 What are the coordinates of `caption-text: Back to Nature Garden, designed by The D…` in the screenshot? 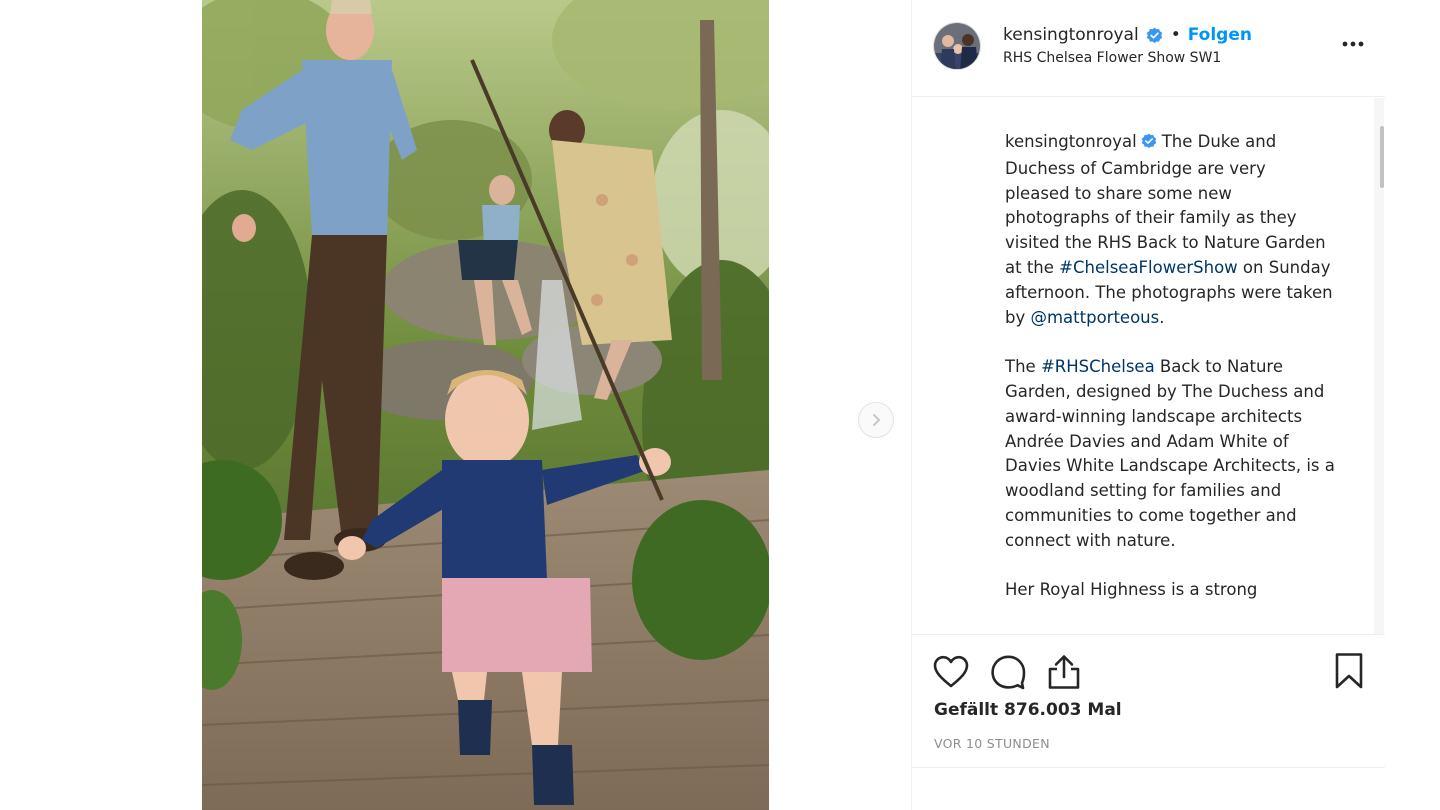 It's located at (1170, 453).